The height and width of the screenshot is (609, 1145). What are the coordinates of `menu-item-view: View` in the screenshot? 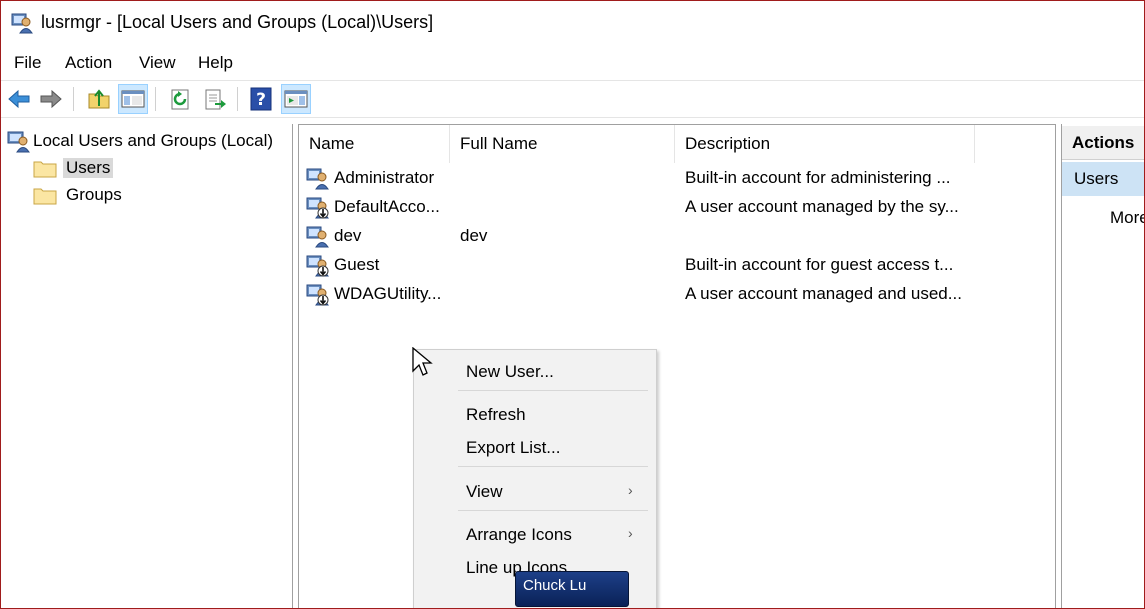 It's located at (484, 492).